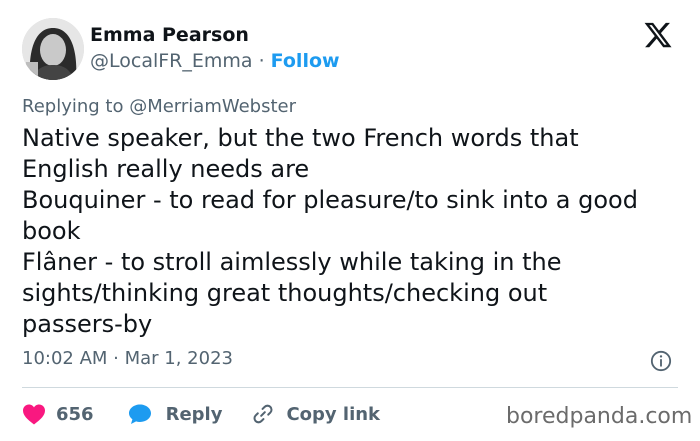 This screenshot has height=441, width=700. I want to click on author-name: Emma Pearson, so click(169, 35).